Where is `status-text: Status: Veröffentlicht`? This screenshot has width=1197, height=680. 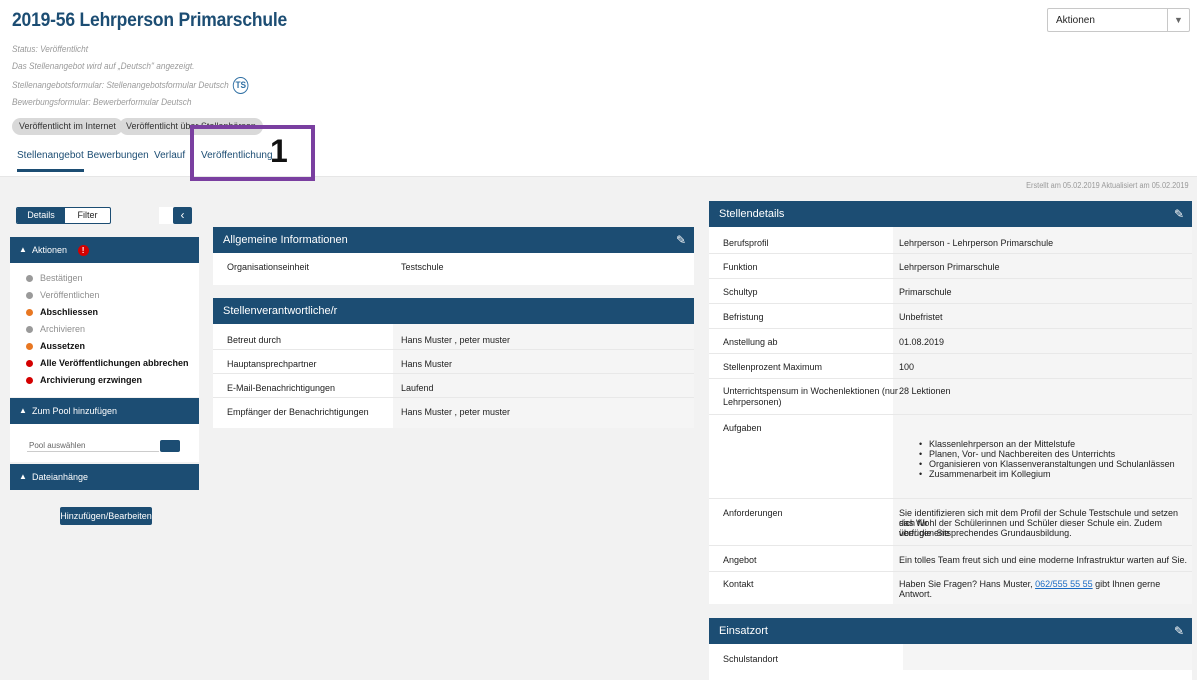
status-text: Status: Veröffentlicht is located at coordinates (50, 49).